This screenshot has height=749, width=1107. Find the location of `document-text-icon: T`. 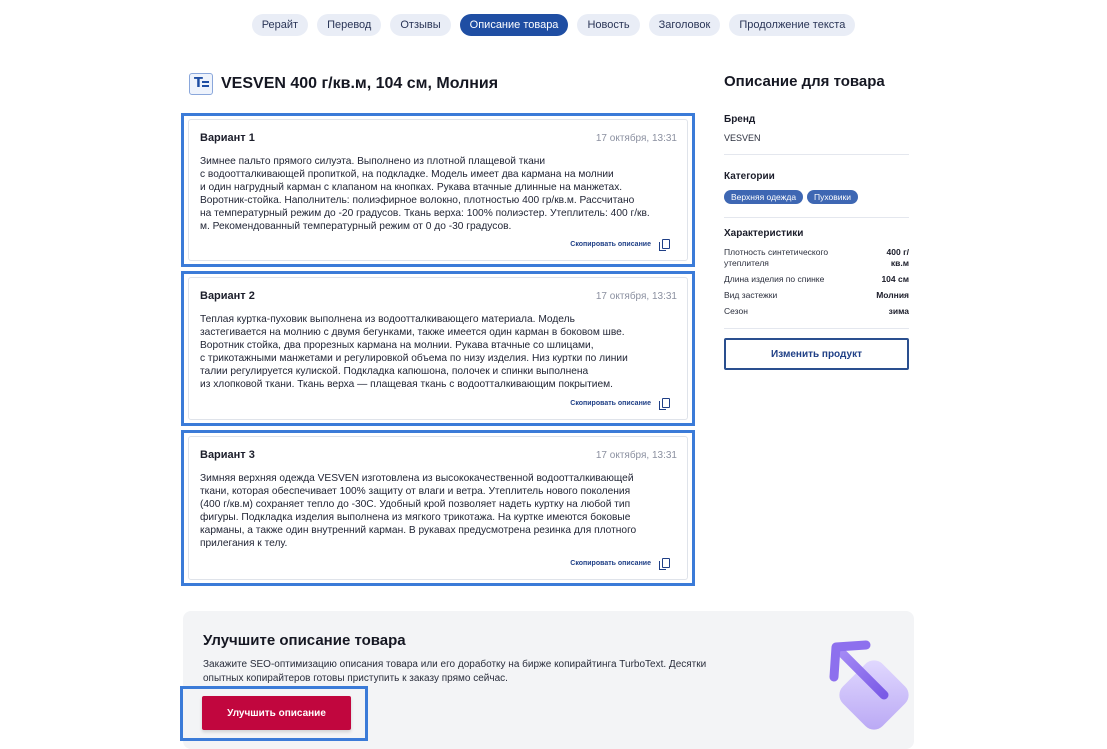

document-text-icon: T is located at coordinates (201, 84).